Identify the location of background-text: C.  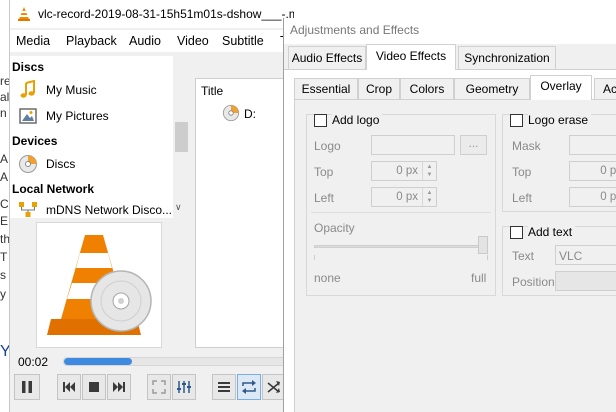
(4, 204).